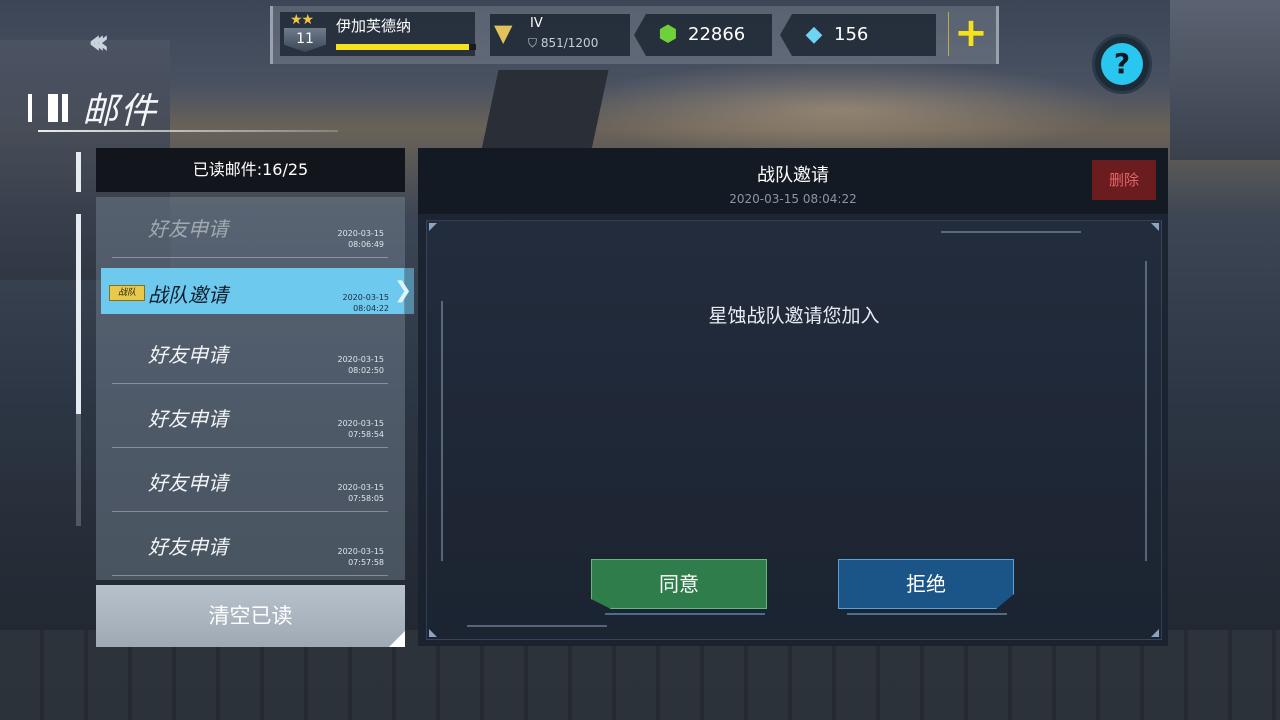  Describe the element at coordinates (250, 227) in the screenshot. I see `mail-item: 好友申请 2020-03-15 08:06:49` at that location.